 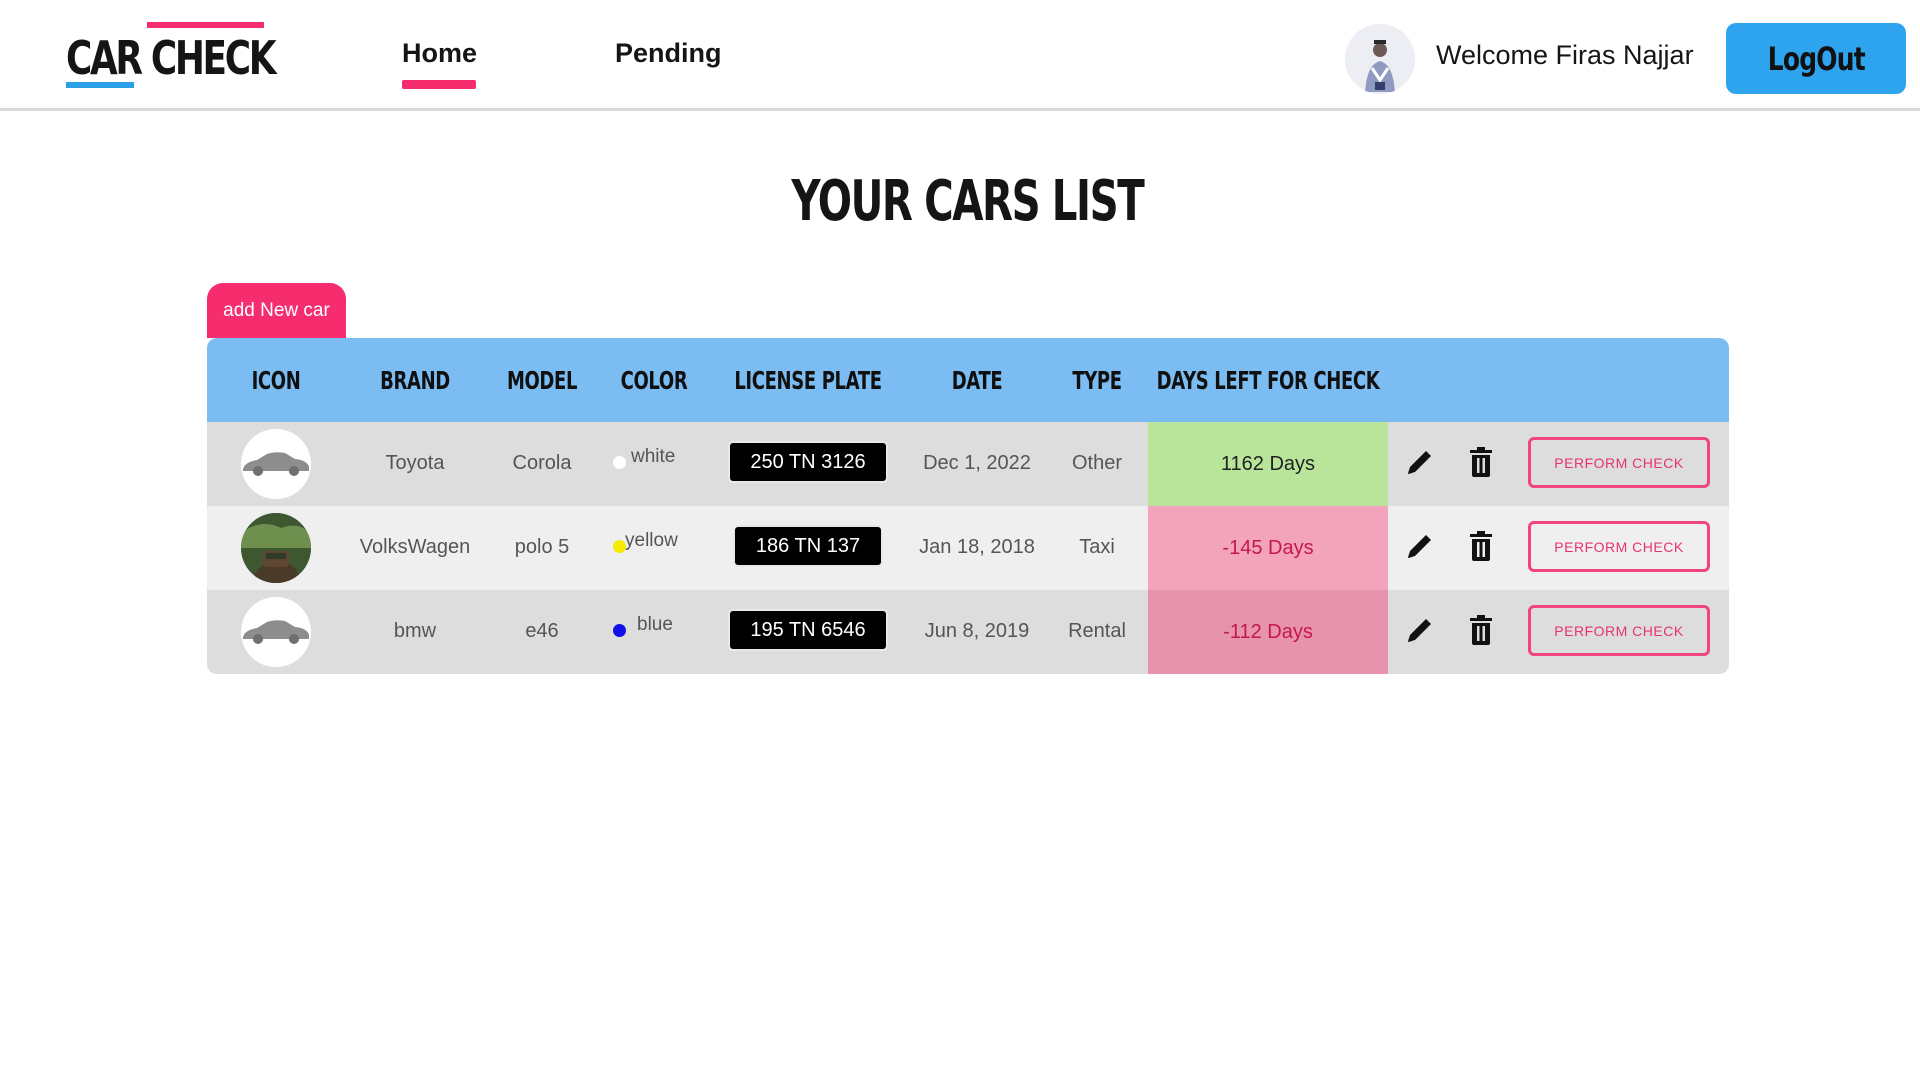 I want to click on logo-underline-bar, so click(x=100, y=85).